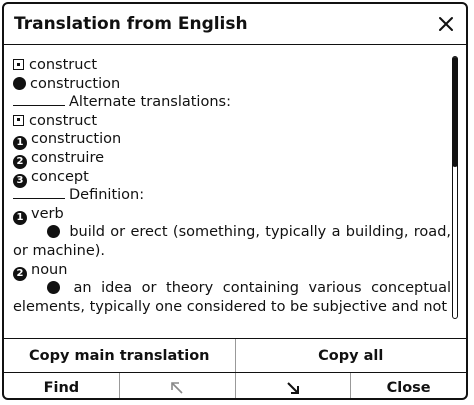  I want to click on definition-heading: Definition:, so click(232, 195).